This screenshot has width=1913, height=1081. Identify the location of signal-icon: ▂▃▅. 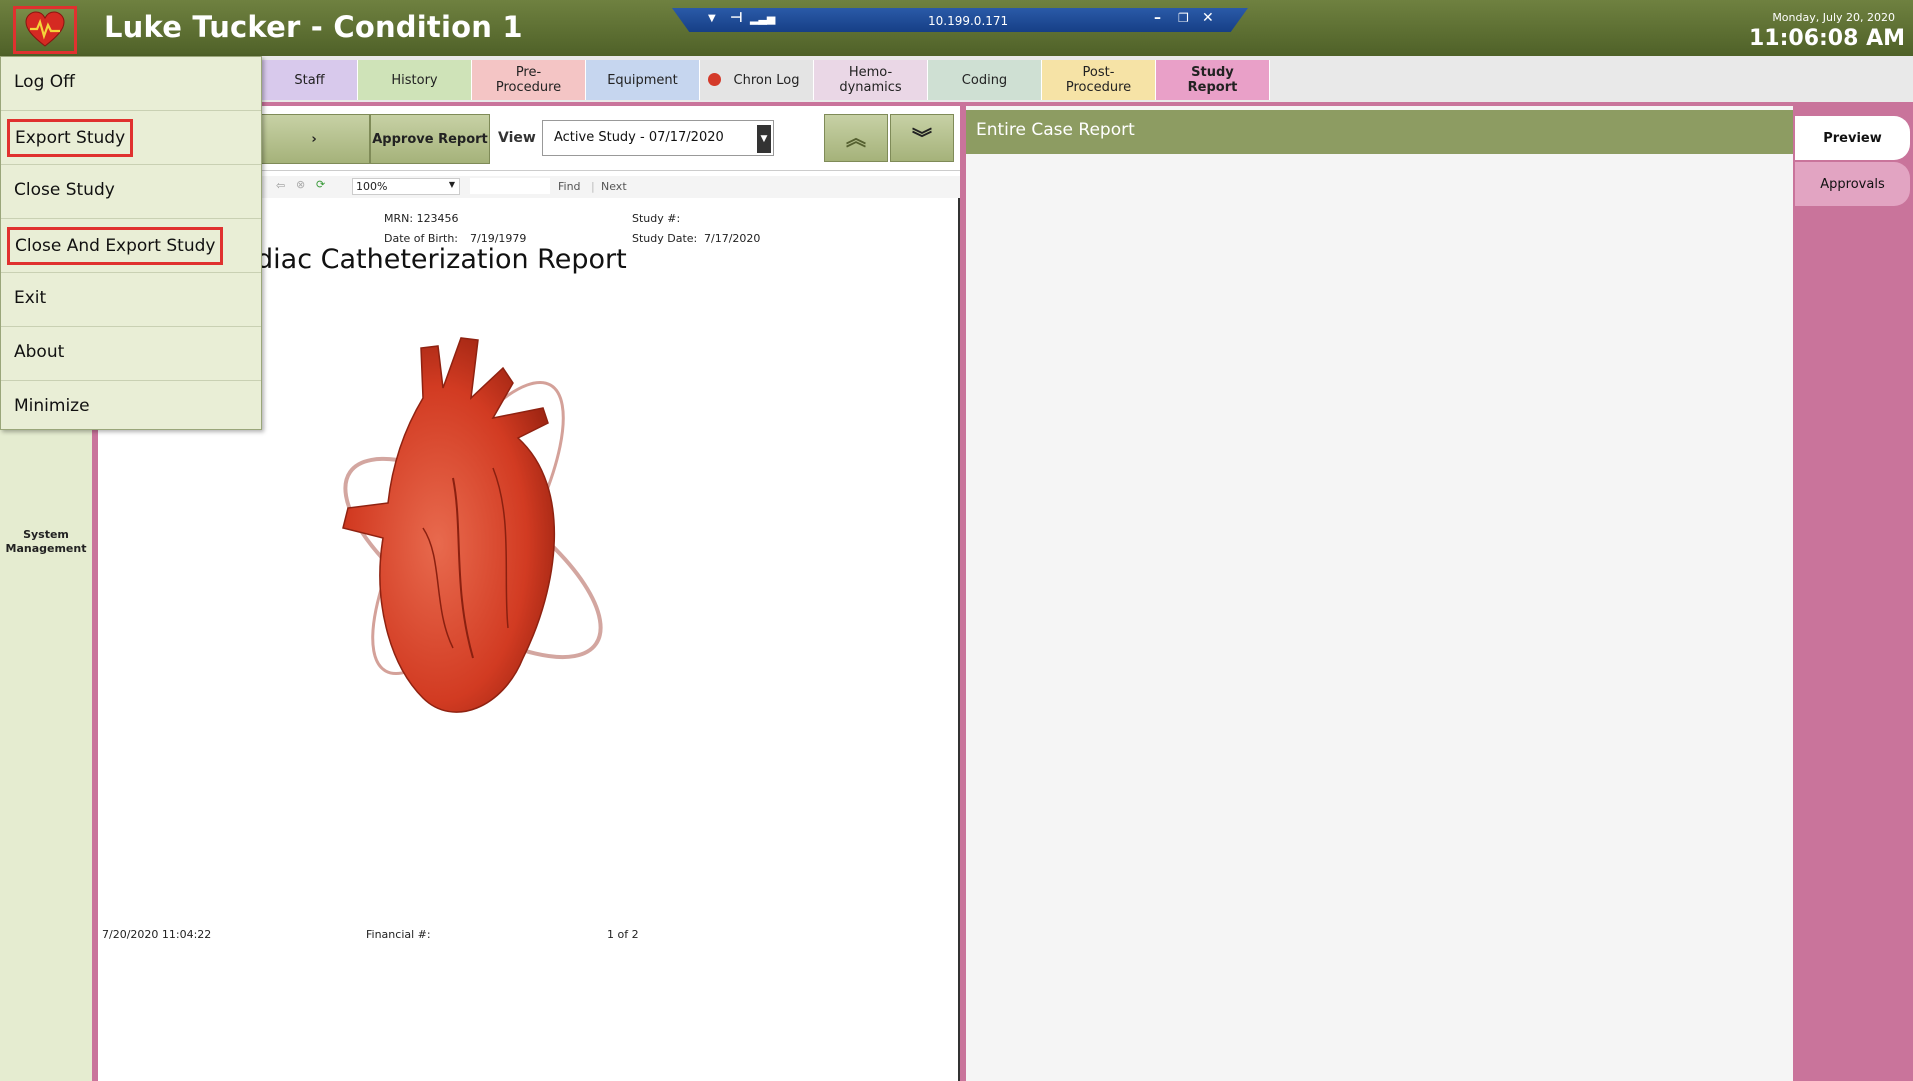
(763, 18).